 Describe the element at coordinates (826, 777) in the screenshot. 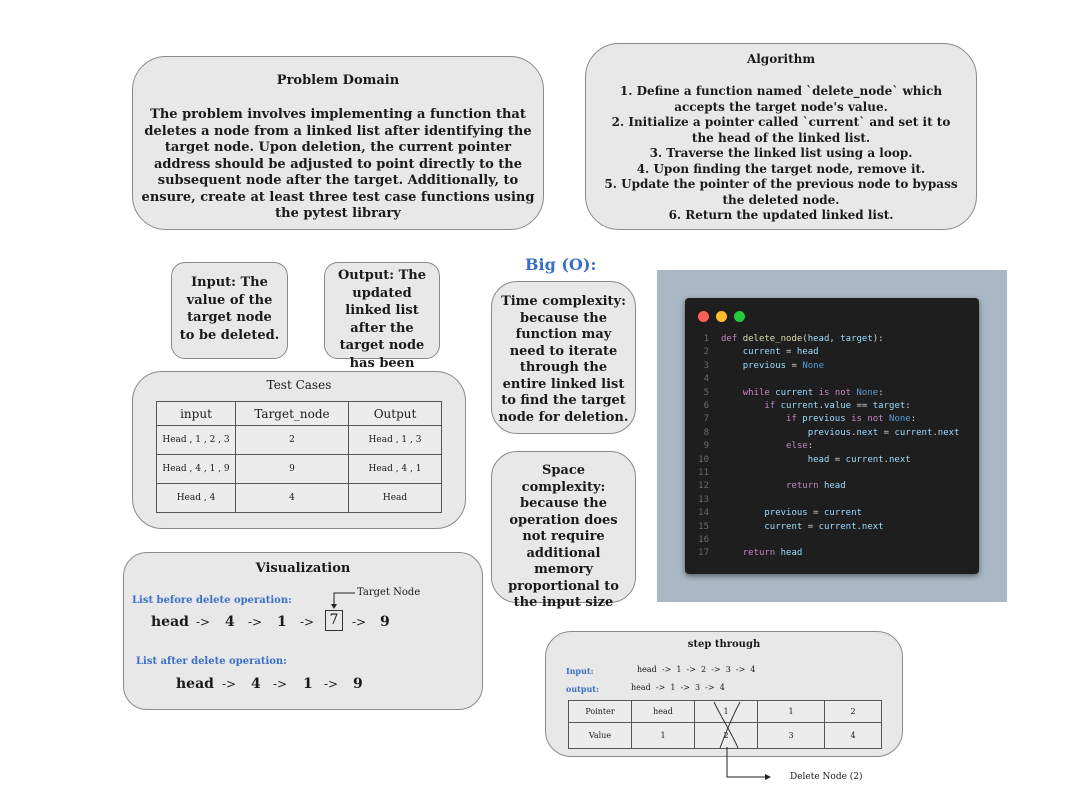

I see `delete-node-label: Delete Node (2)` at that location.